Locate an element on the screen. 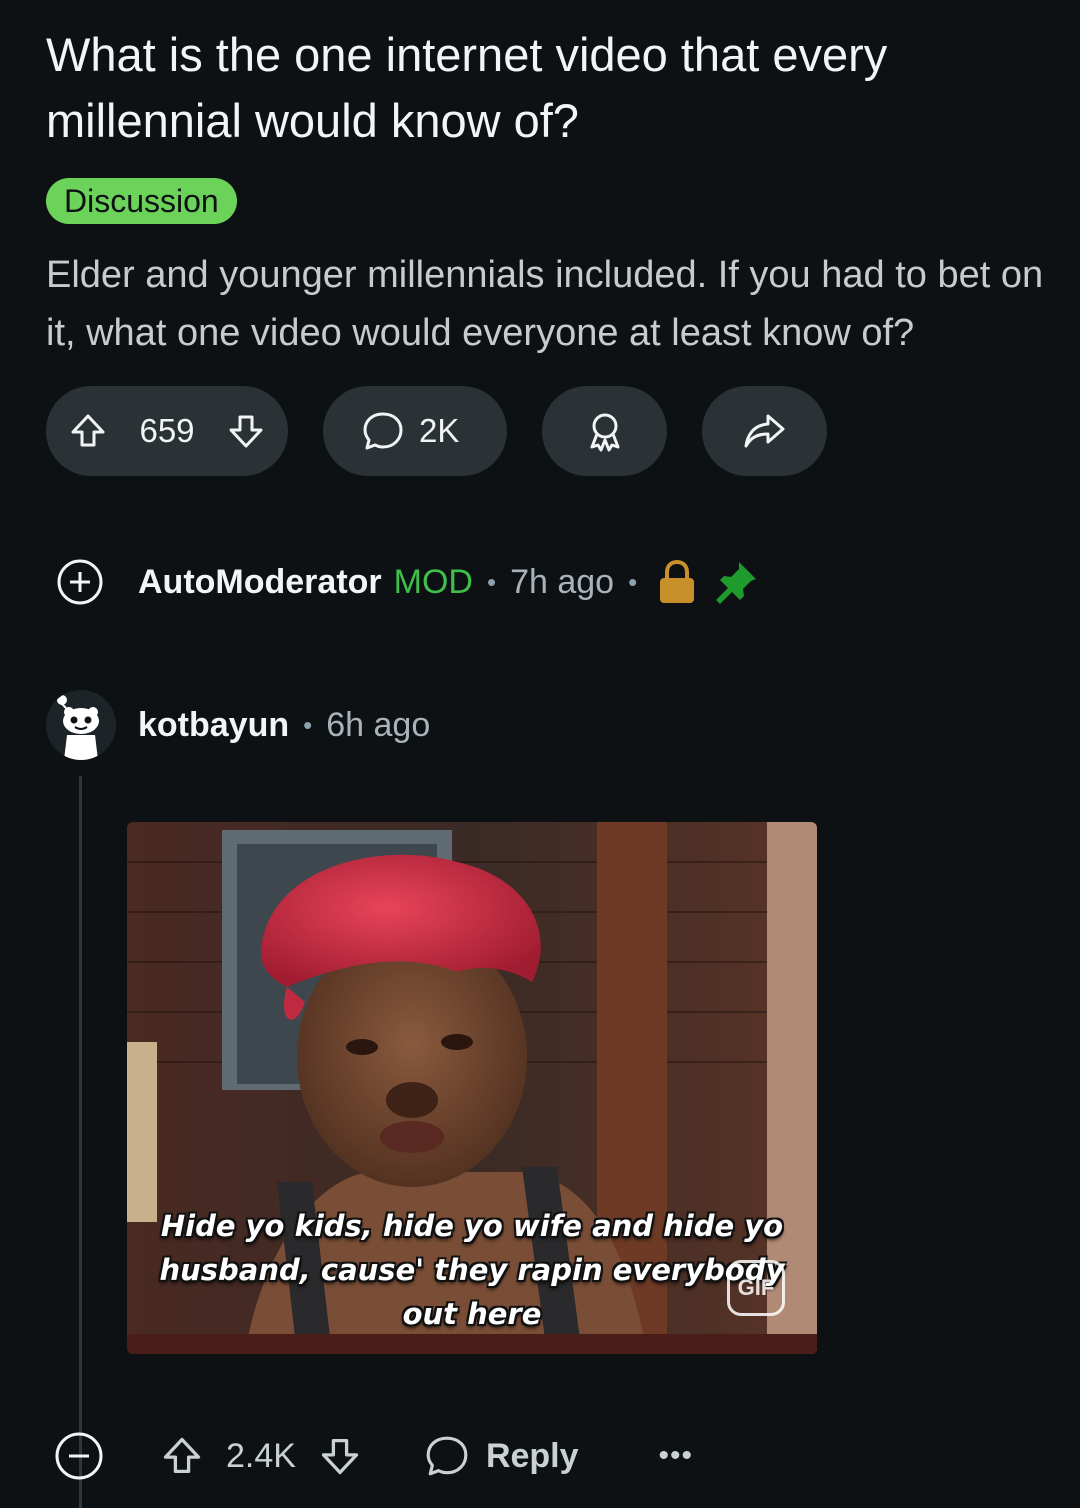 This screenshot has height=1508, width=1080. comment-author: kotbayun is located at coordinates (213, 725).